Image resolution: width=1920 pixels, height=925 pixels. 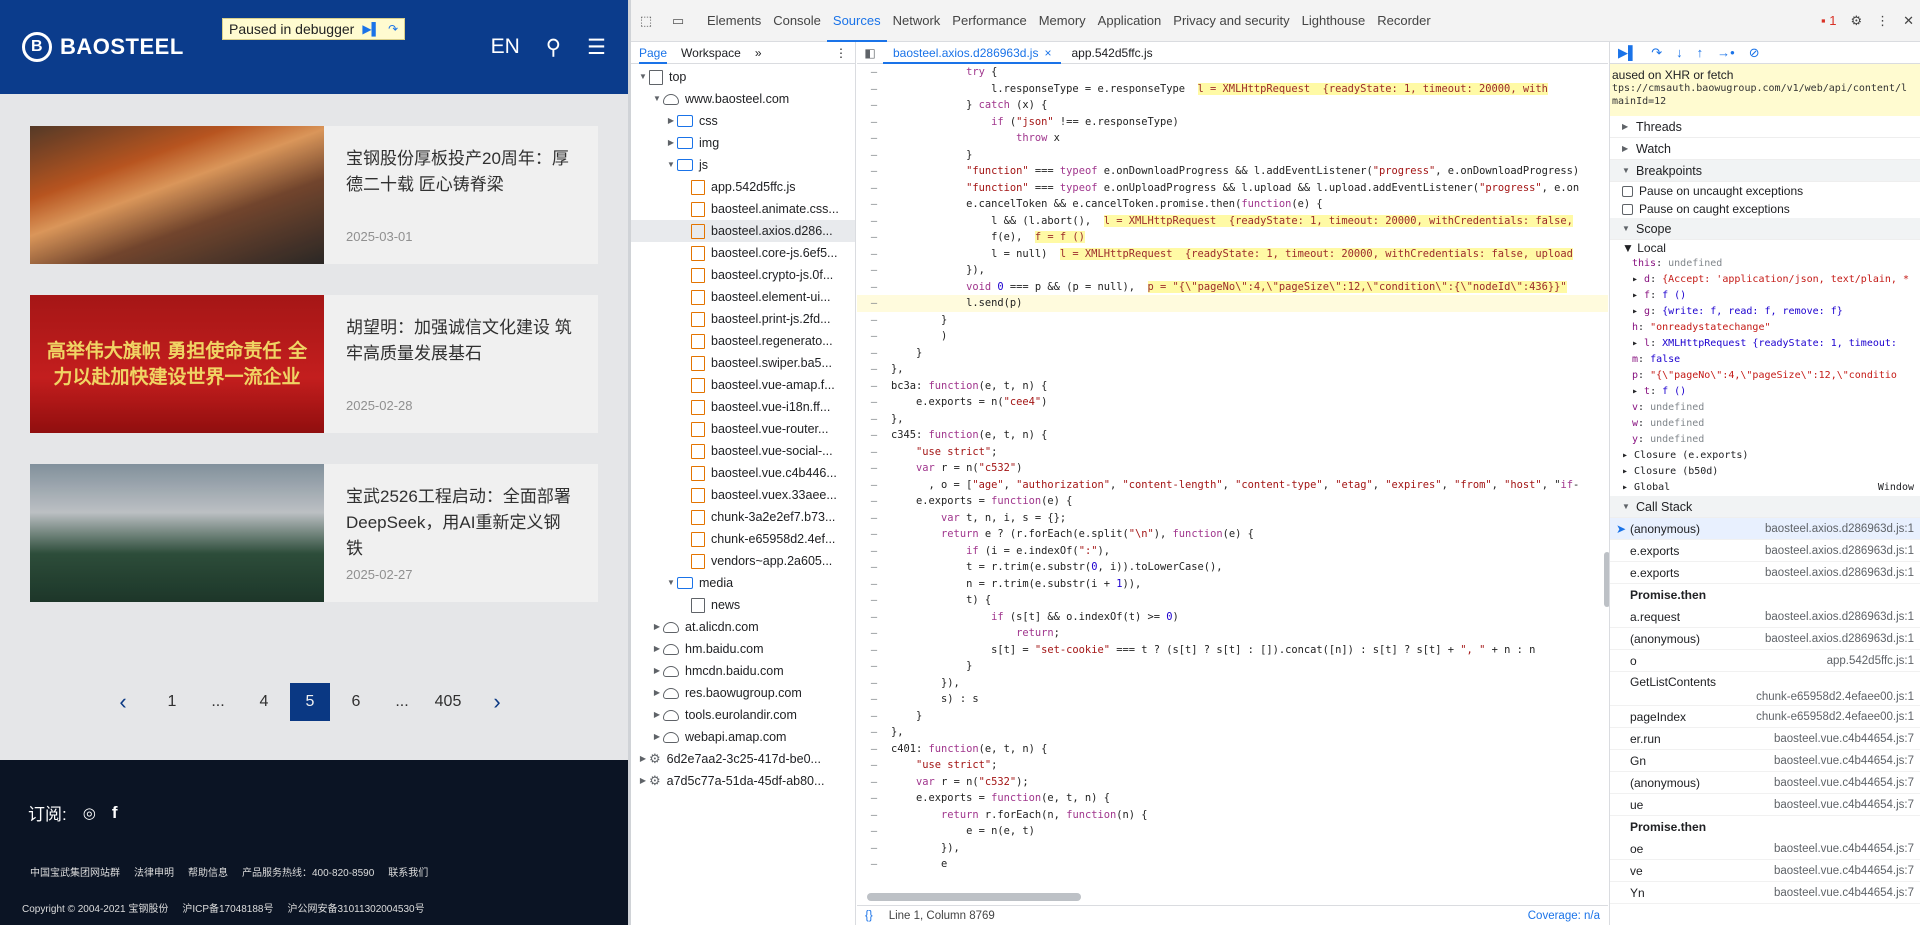 What do you see at coordinates (1231, 21) in the screenshot?
I see `tab-privacy-and-security: Privacy and security` at bounding box center [1231, 21].